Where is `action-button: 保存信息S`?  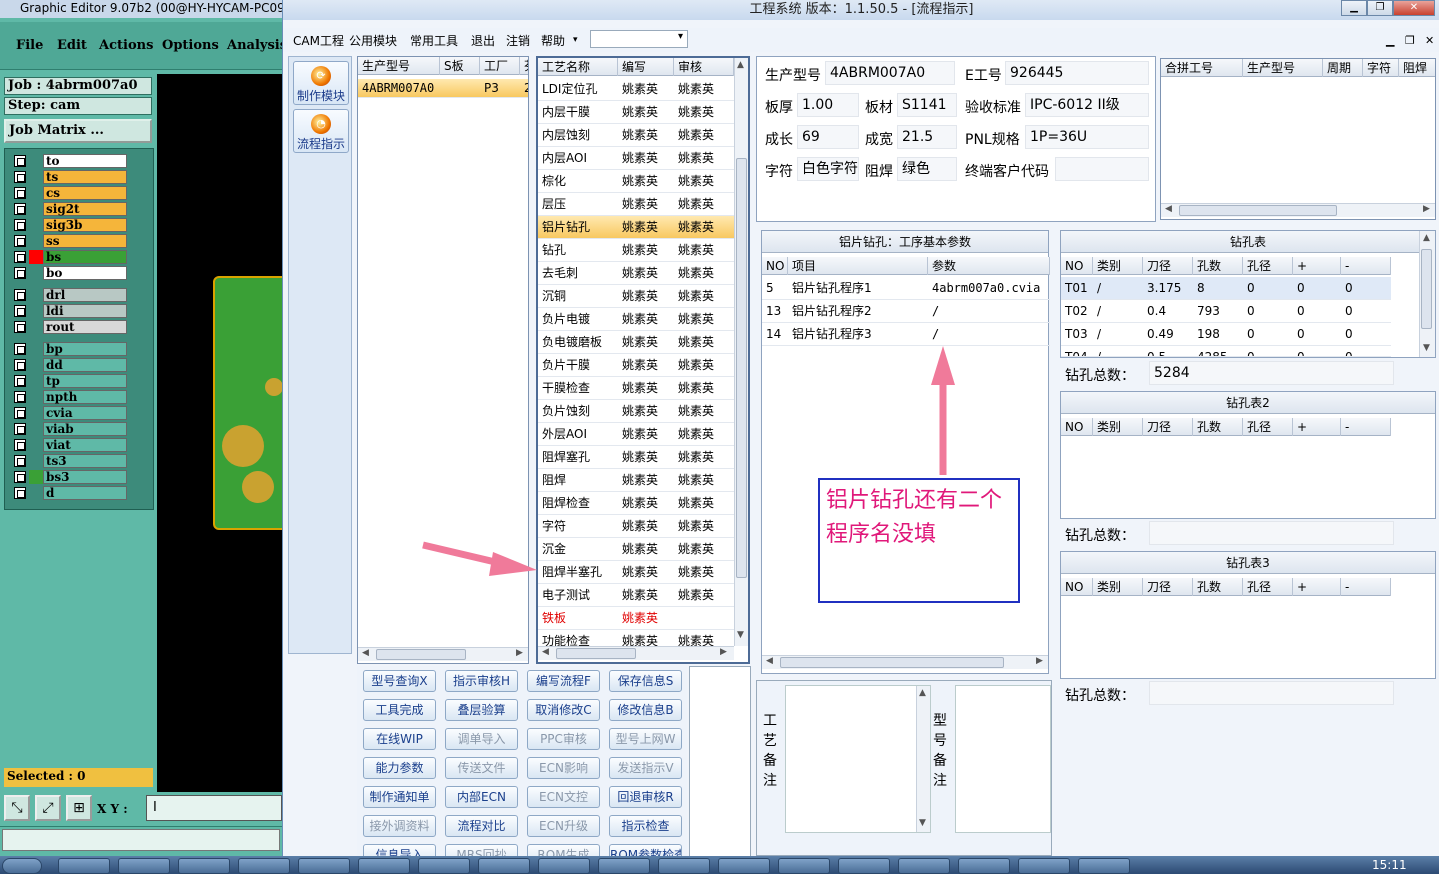 action-button: 保存信息S is located at coordinates (645, 681).